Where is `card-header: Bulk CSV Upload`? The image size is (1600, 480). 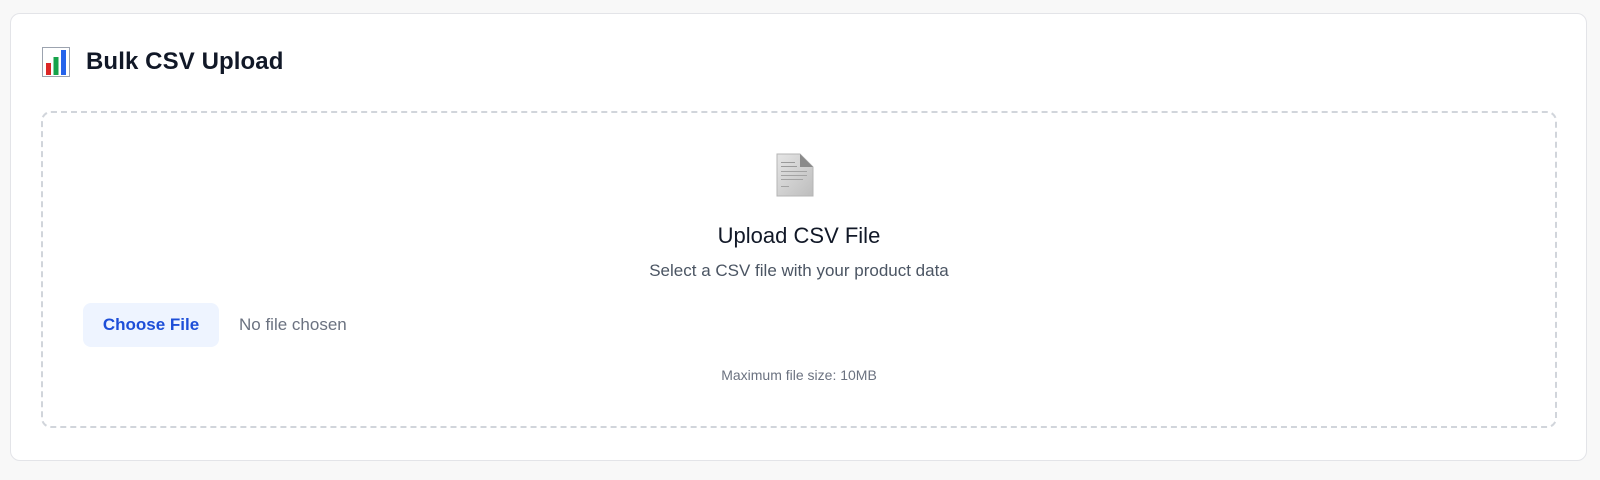
card-header: Bulk CSV Upload is located at coordinates (163, 62).